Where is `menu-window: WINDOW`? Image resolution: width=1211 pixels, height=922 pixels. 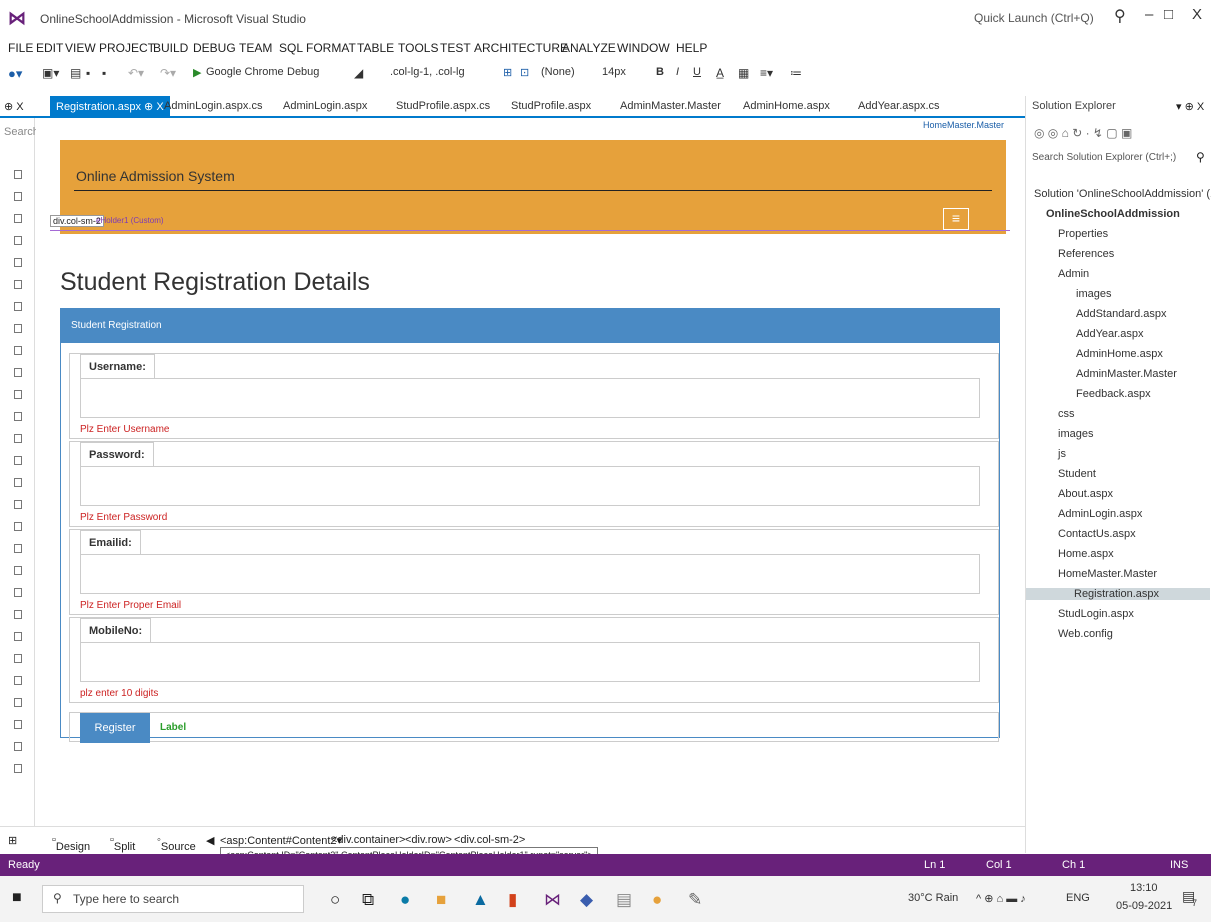 menu-window: WINDOW is located at coordinates (643, 48).